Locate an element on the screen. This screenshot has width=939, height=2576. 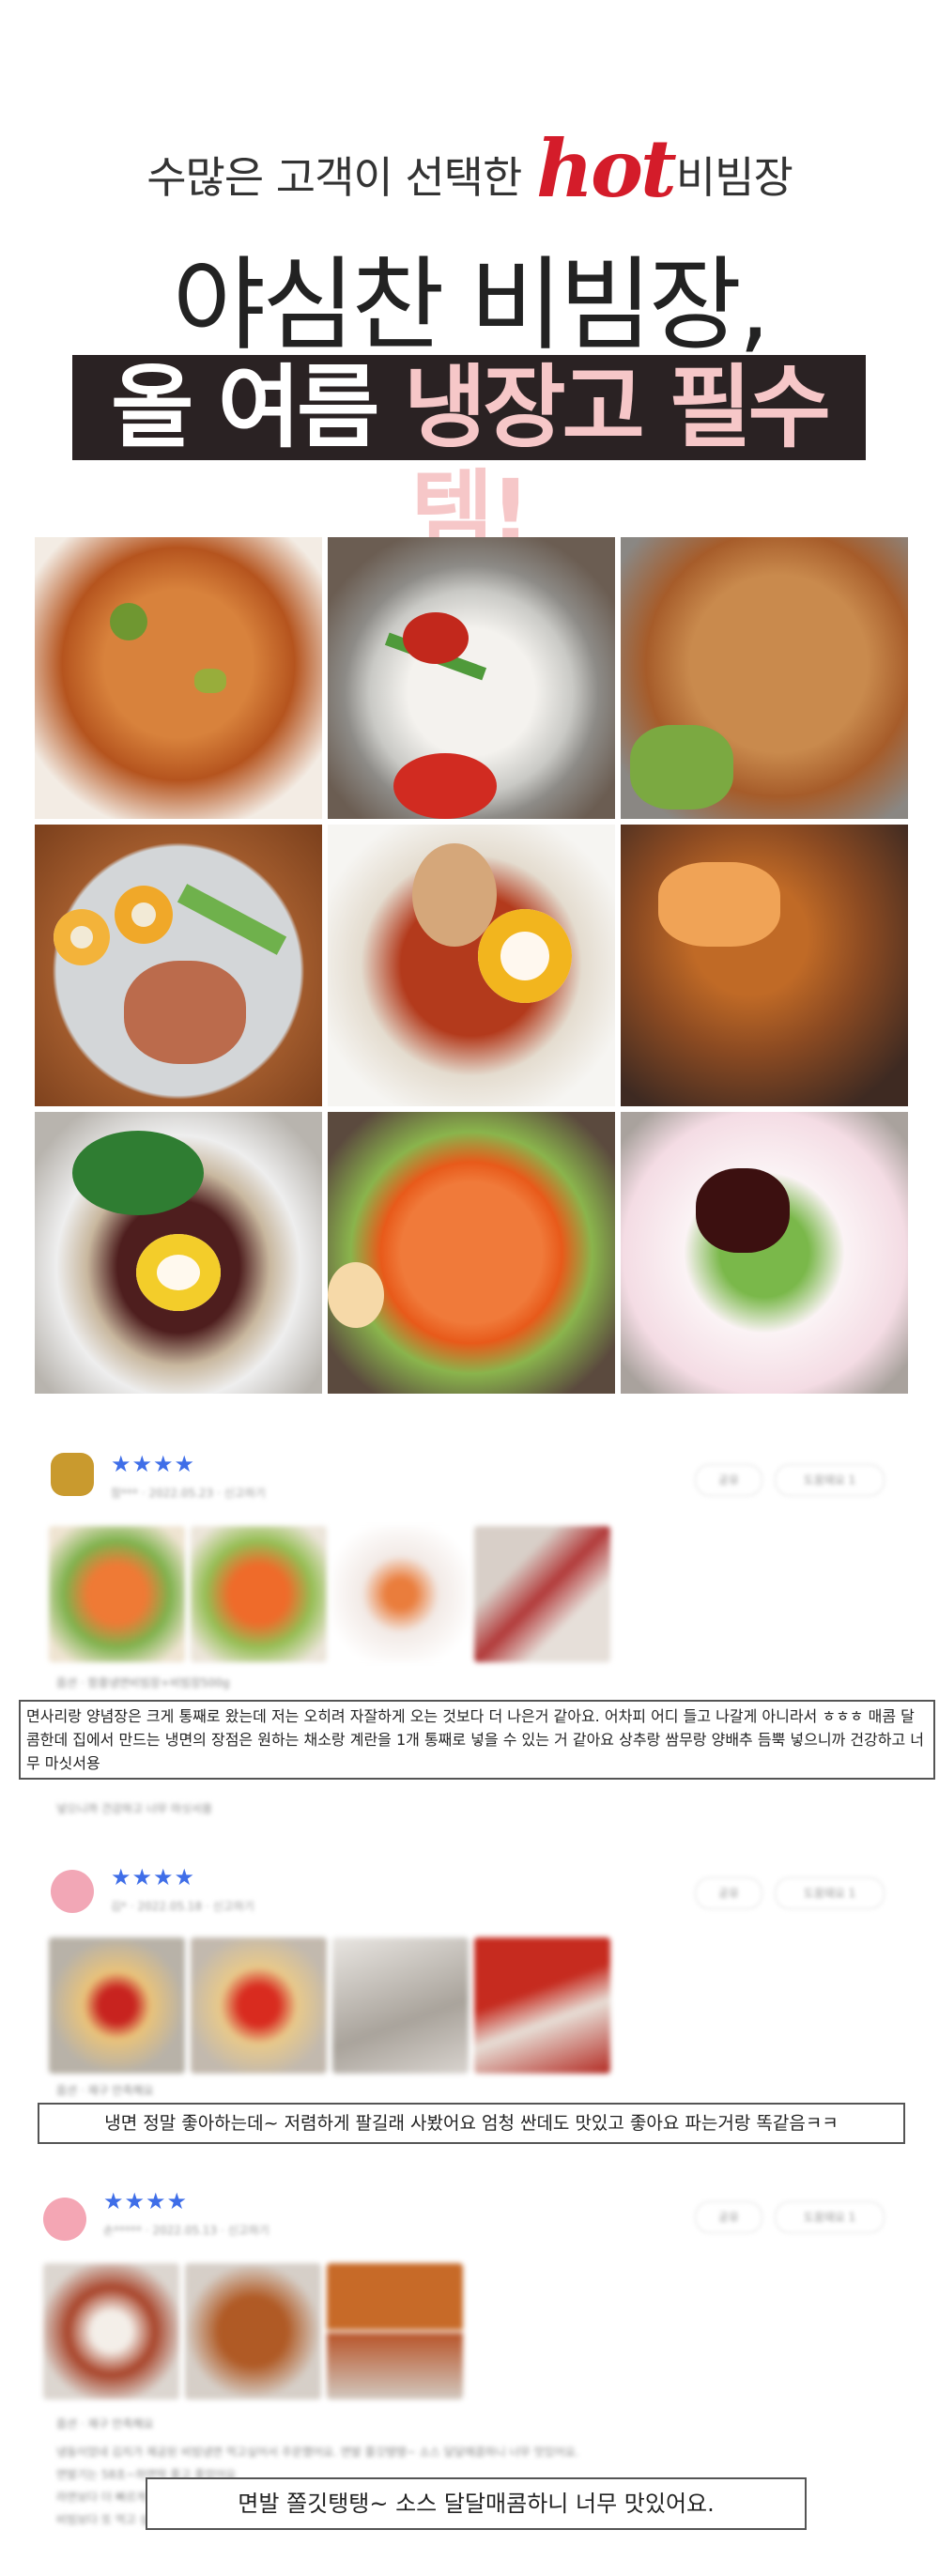
review-text-overflow: 넣으니까 건강하고 너무 마싯서용 is located at coordinates (134, 1808).